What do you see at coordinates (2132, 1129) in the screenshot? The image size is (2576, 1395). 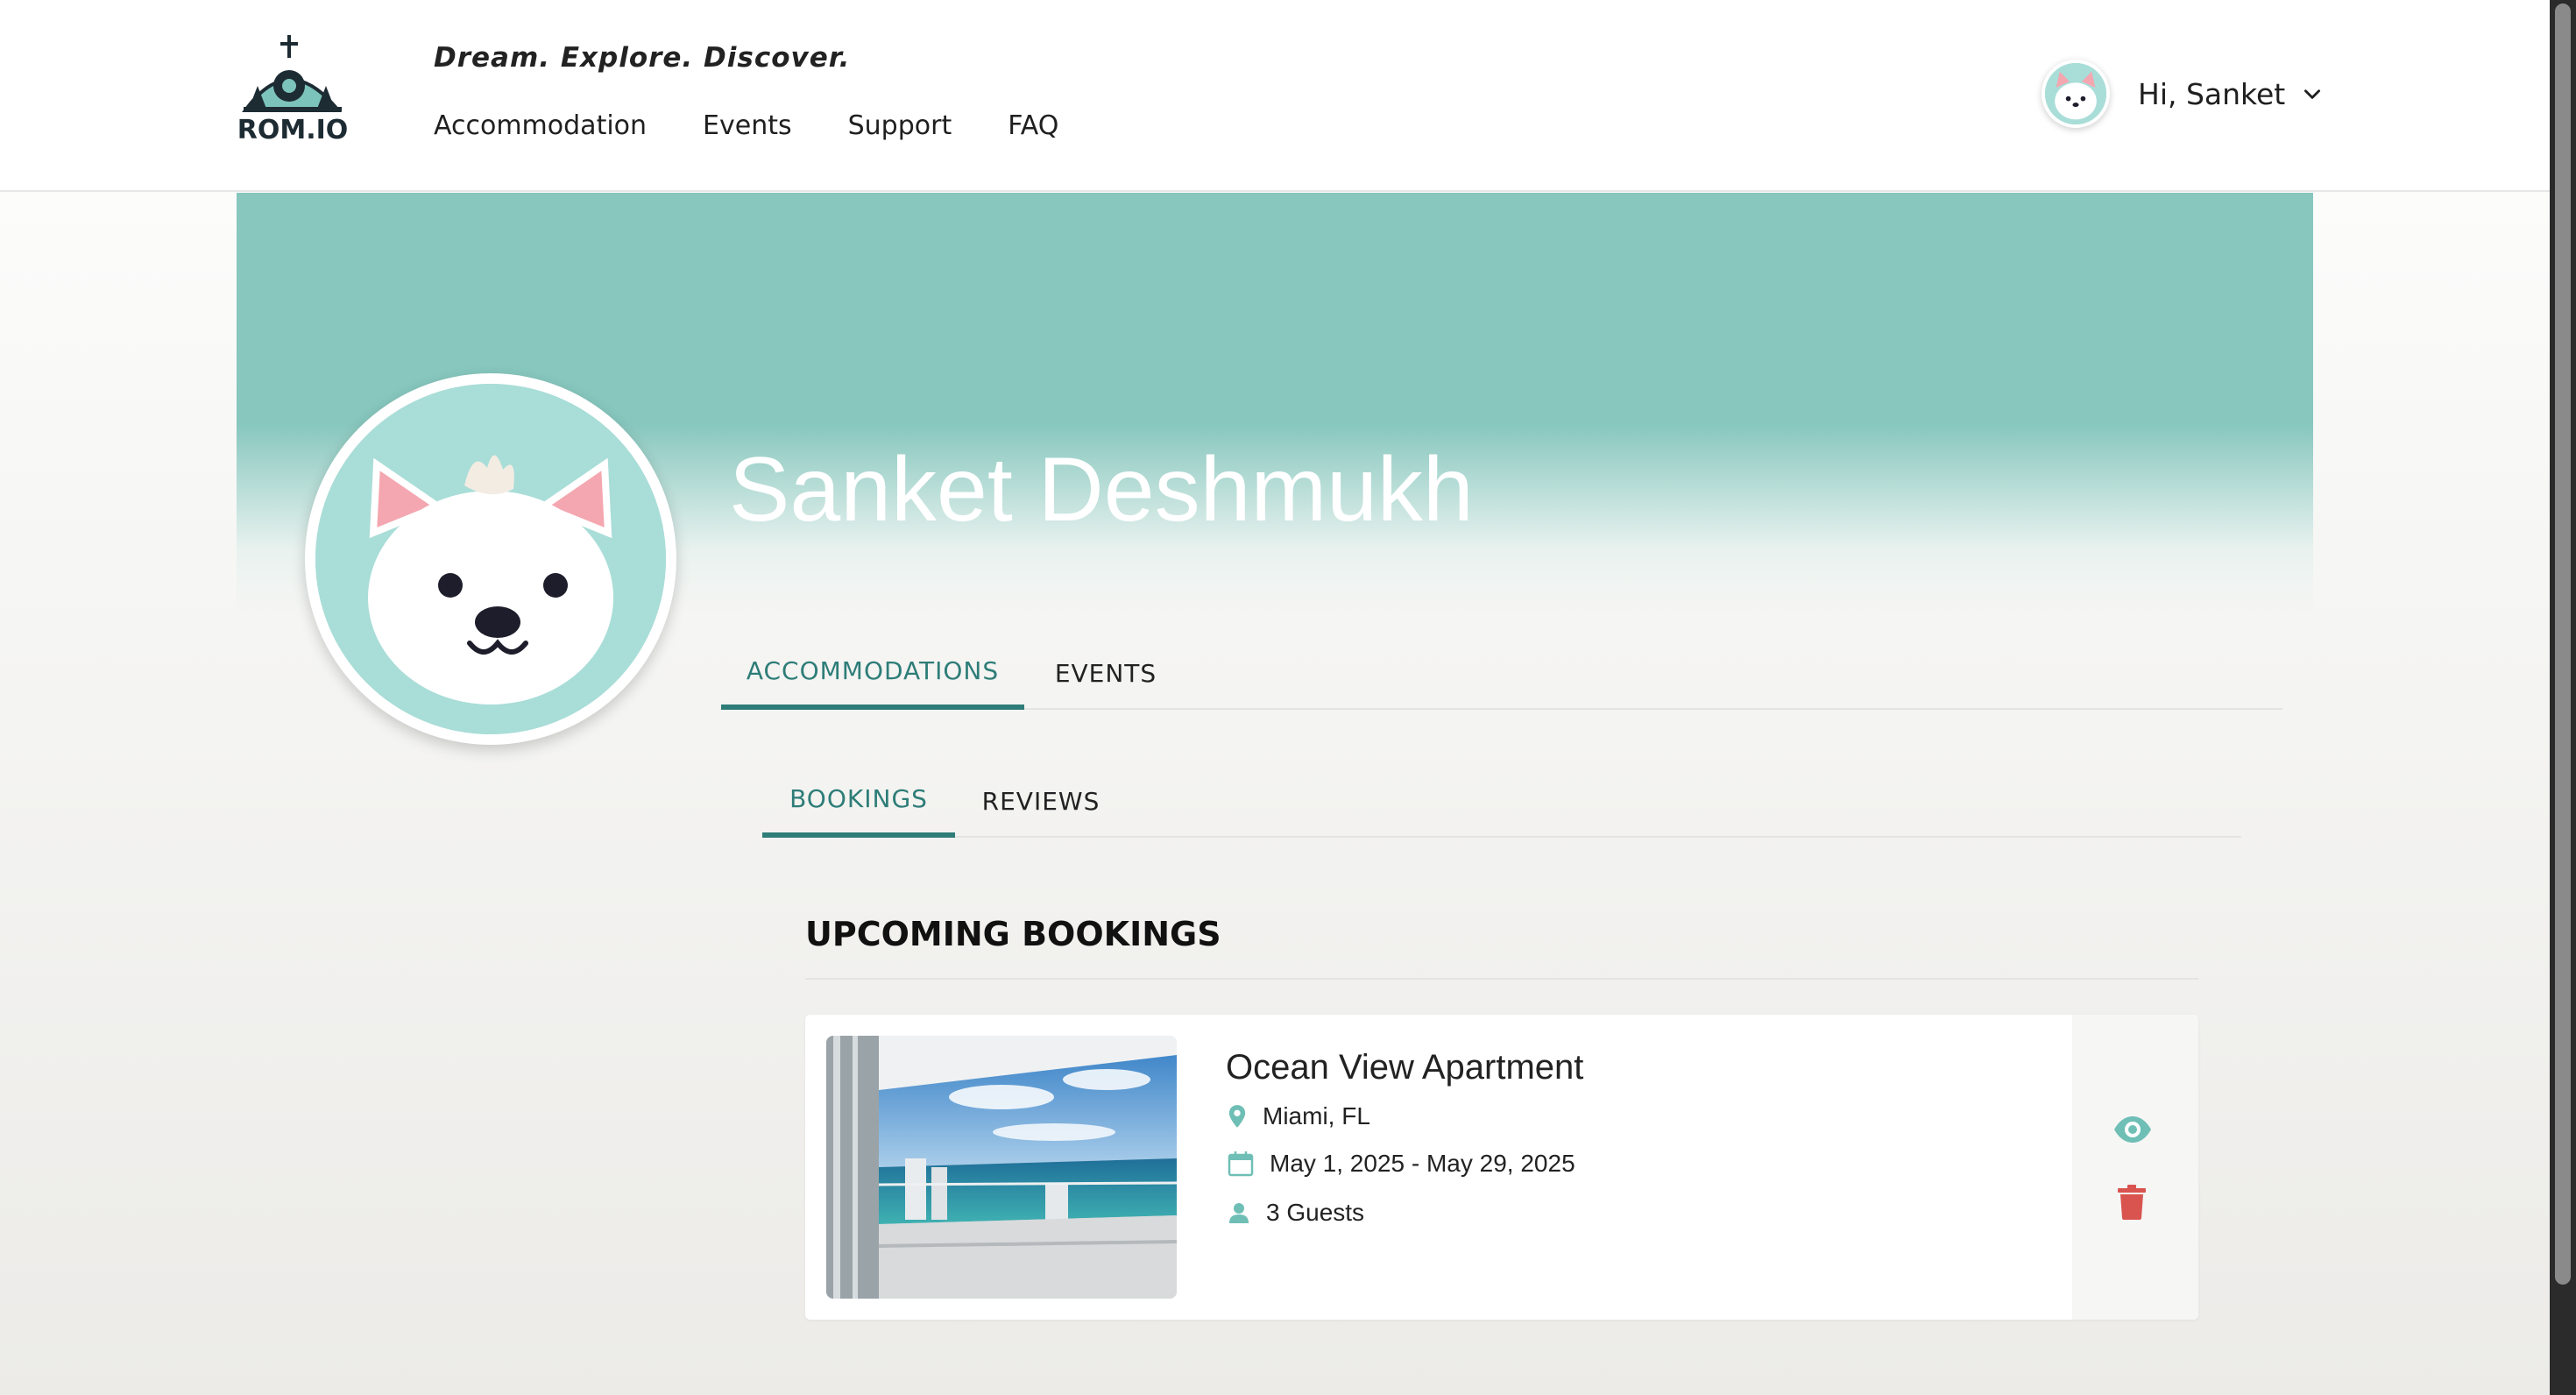 I see `eye-icon` at bounding box center [2132, 1129].